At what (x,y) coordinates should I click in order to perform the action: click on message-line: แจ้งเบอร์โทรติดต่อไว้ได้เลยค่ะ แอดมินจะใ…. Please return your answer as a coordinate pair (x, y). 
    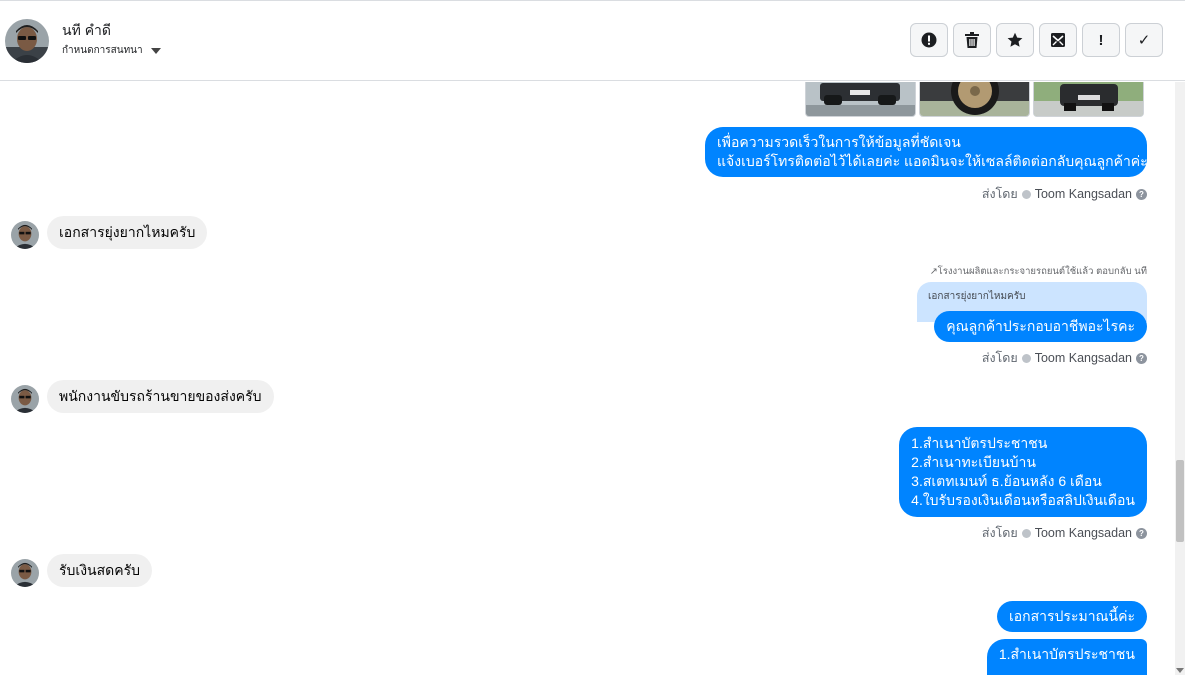
    Looking at the image, I should click on (932, 161).